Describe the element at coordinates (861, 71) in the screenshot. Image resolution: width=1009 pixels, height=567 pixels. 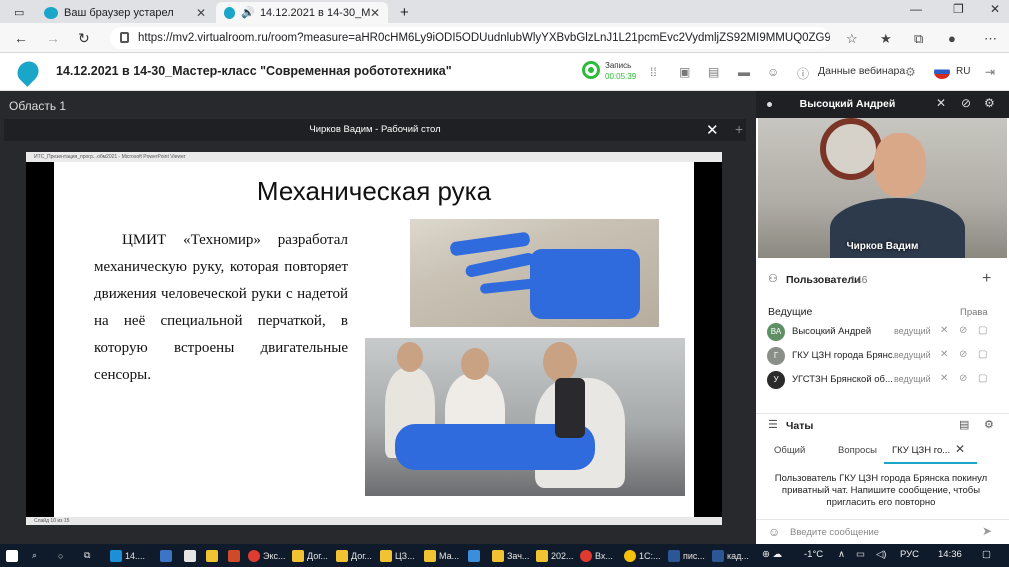
I see `webinar-data-button: Данные вебинара` at that location.